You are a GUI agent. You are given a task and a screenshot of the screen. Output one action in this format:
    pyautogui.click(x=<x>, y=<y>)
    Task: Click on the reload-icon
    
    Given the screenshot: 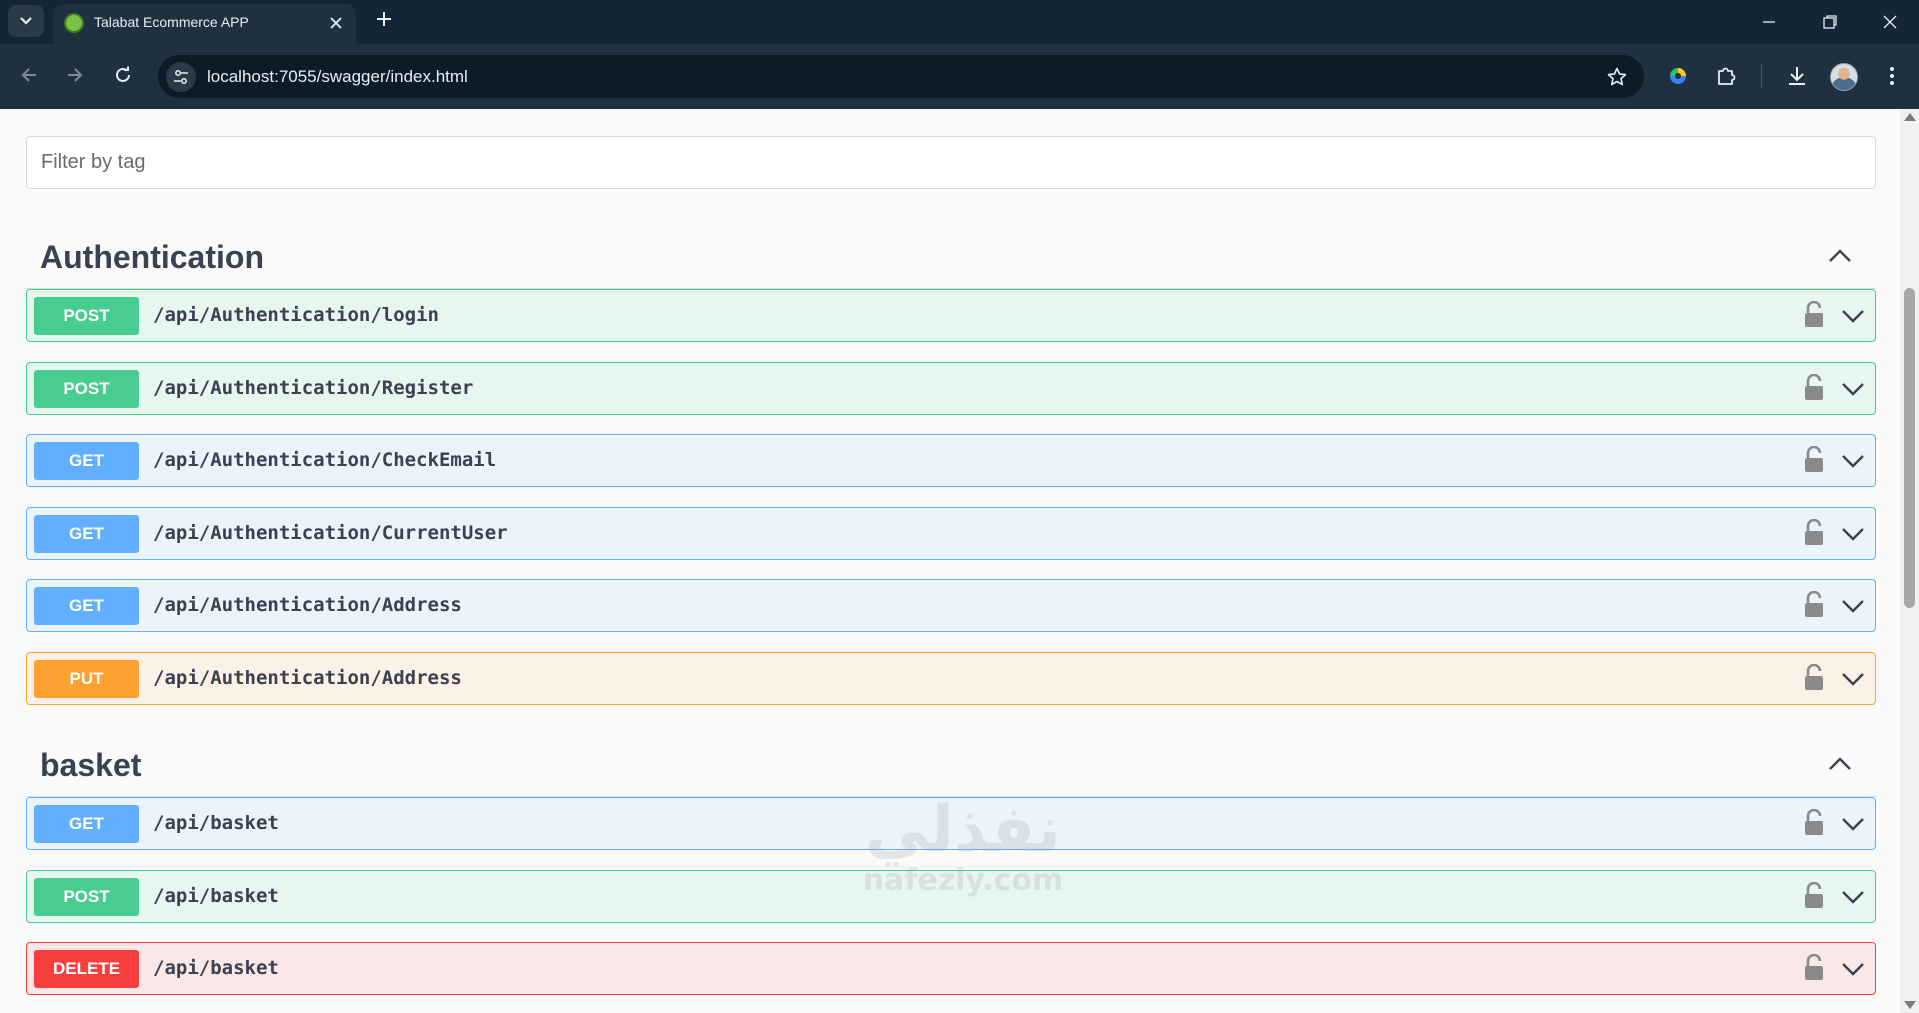 What is the action you would take?
    pyautogui.click(x=123, y=74)
    